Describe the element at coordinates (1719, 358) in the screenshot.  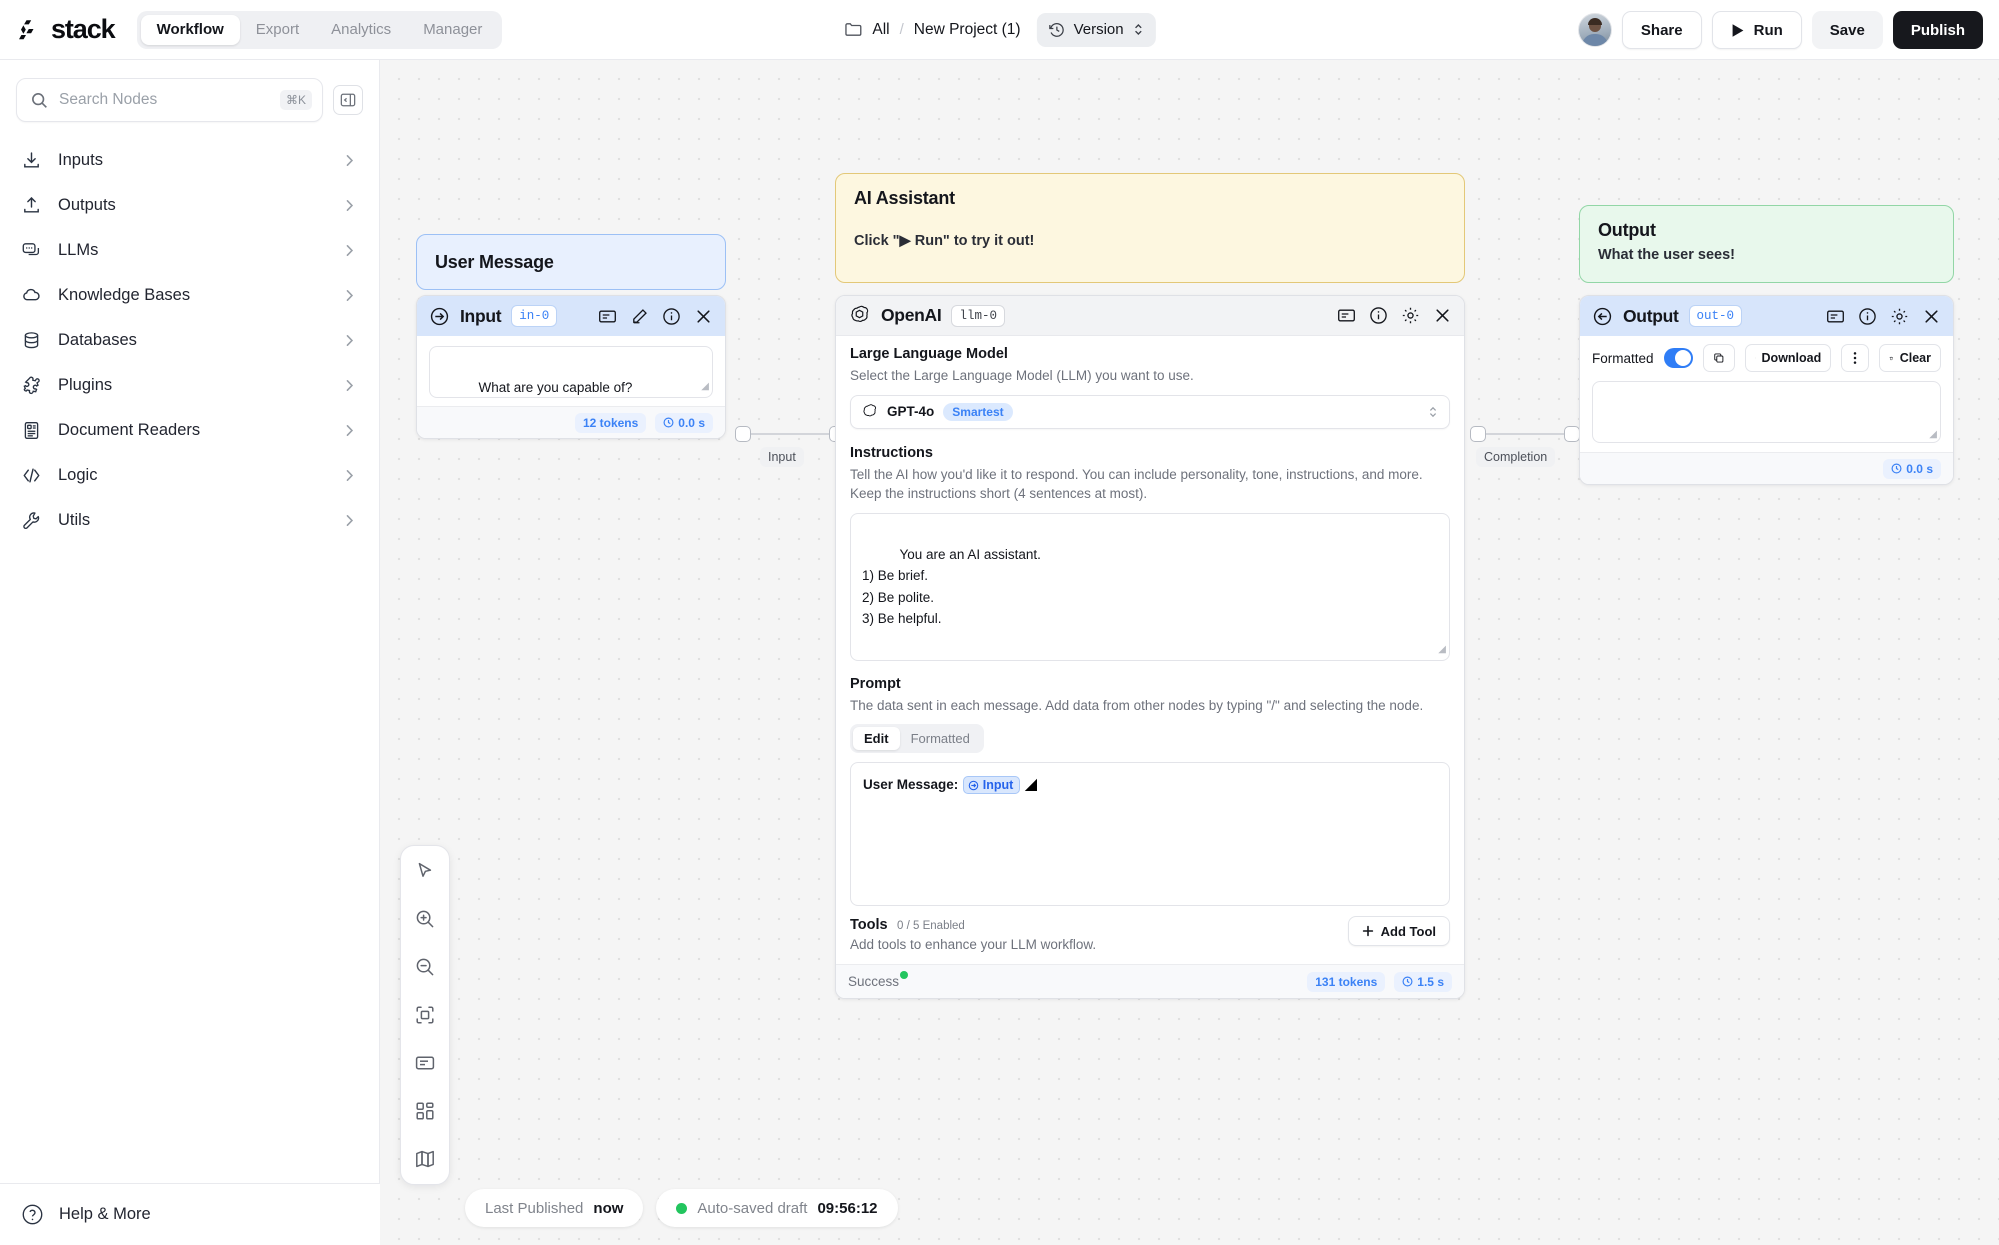
I see `copy-button` at that location.